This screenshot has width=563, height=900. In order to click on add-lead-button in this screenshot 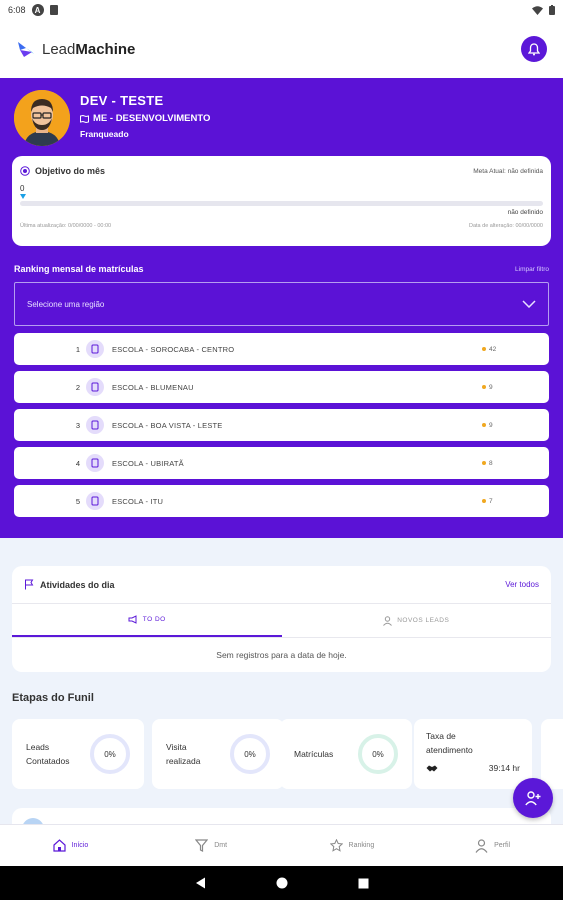, I will do `click(533, 798)`.